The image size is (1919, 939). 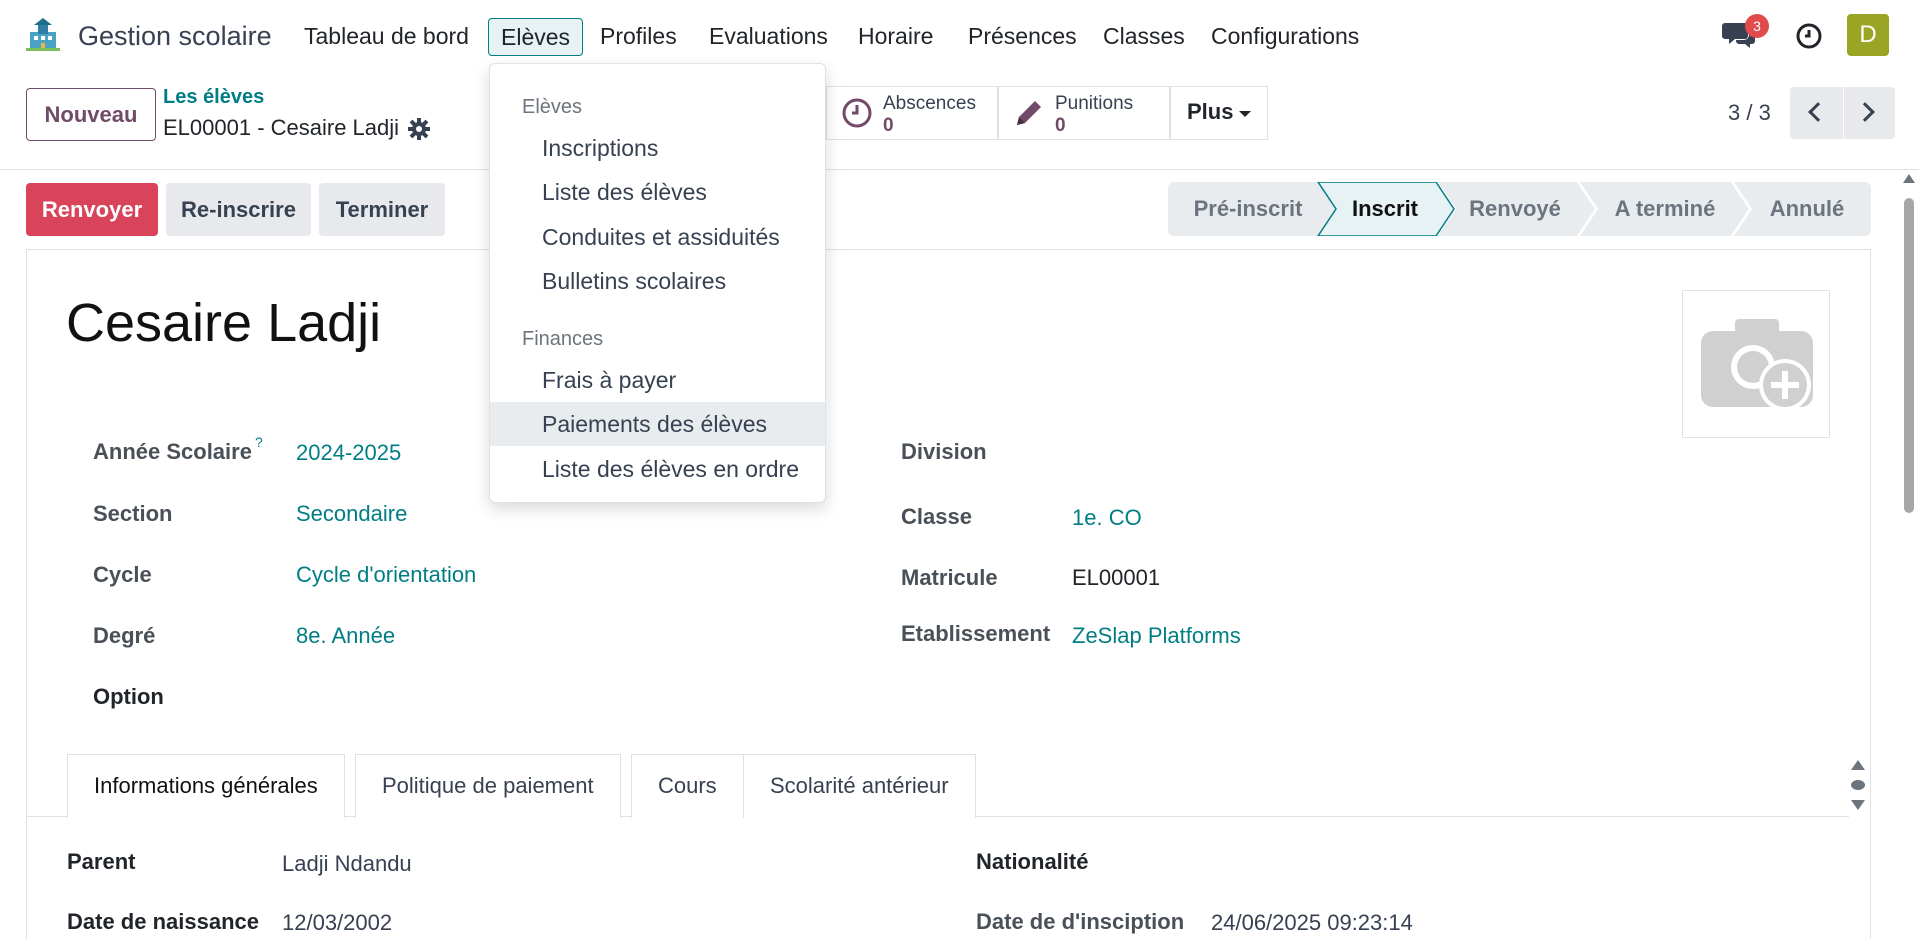 What do you see at coordinates (1749, 113) in the screenshot?
I see `pager-value: 3 / 3` at bounding box center [1749, 113].